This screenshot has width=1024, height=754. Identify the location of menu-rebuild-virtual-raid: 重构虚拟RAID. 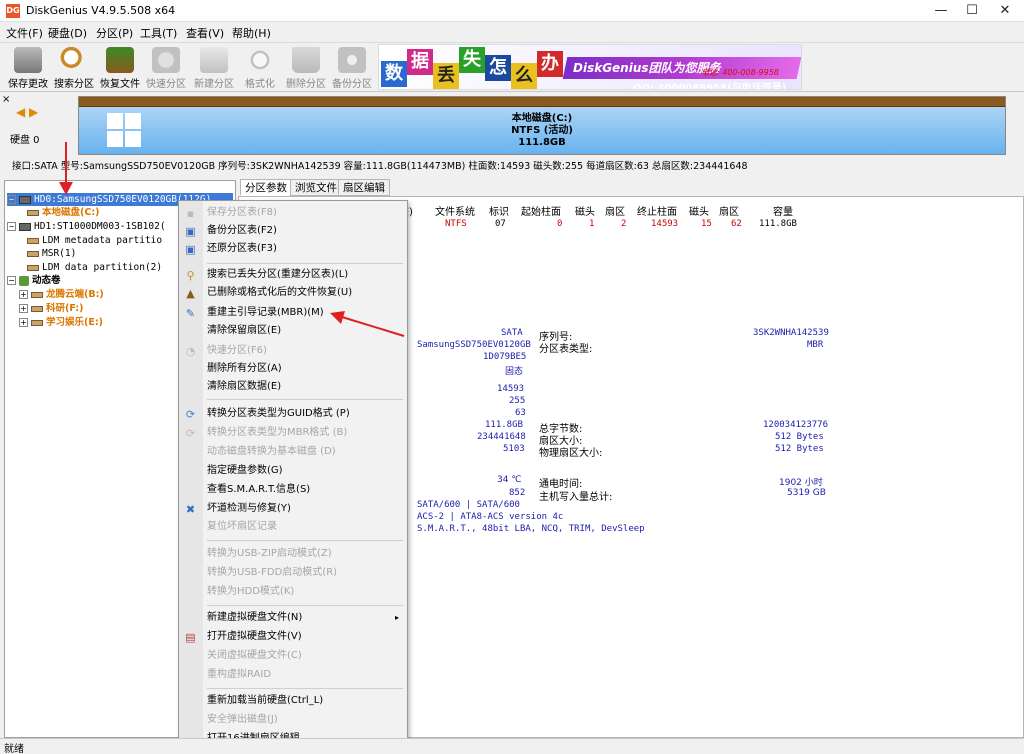
(305, 675).